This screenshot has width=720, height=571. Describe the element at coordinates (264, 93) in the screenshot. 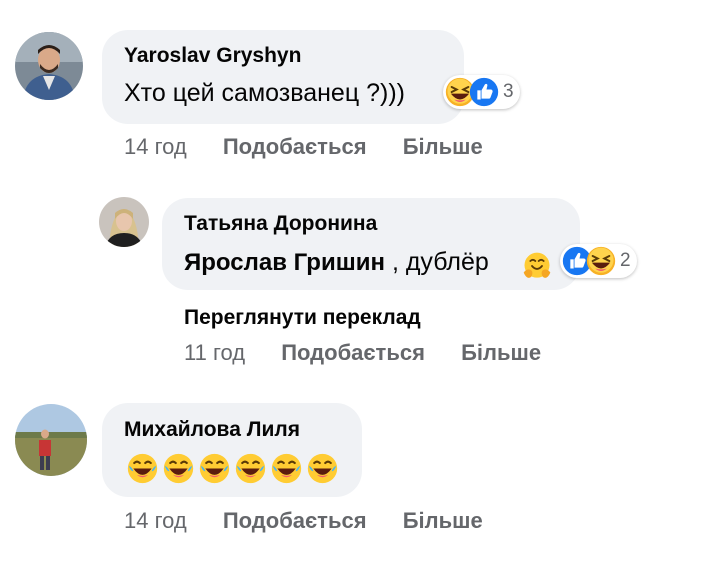

I see `comment-text: Хто цей самозванец ?)))` at that location.